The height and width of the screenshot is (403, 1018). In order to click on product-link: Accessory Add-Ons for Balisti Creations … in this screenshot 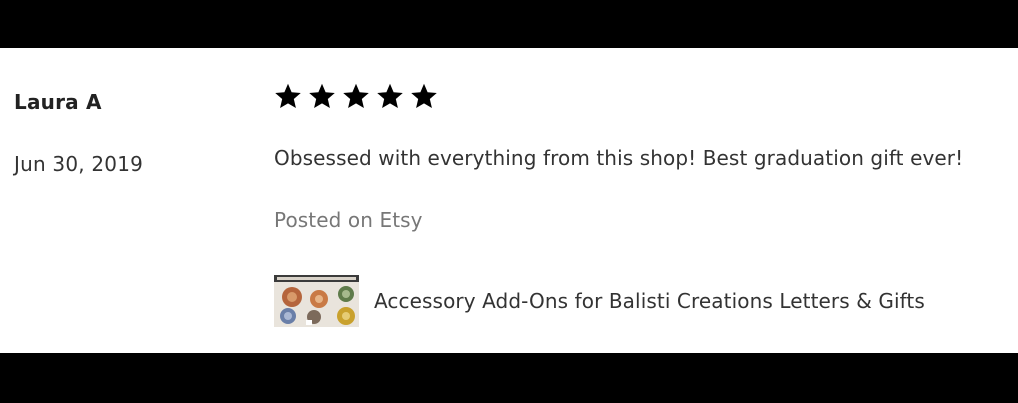, I will do `click(599, 301)`.